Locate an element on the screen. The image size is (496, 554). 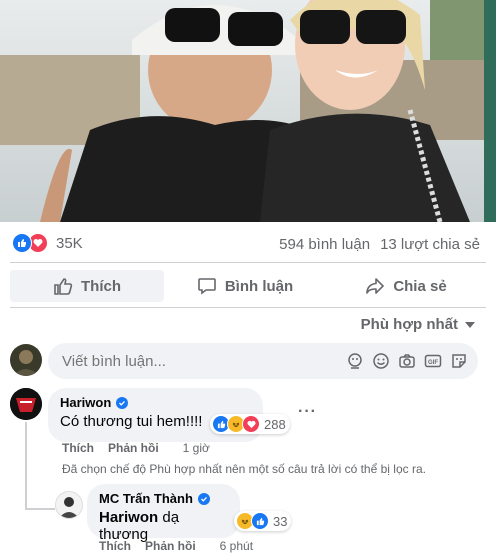
thumb-icon is located at coordinates (63, 286).